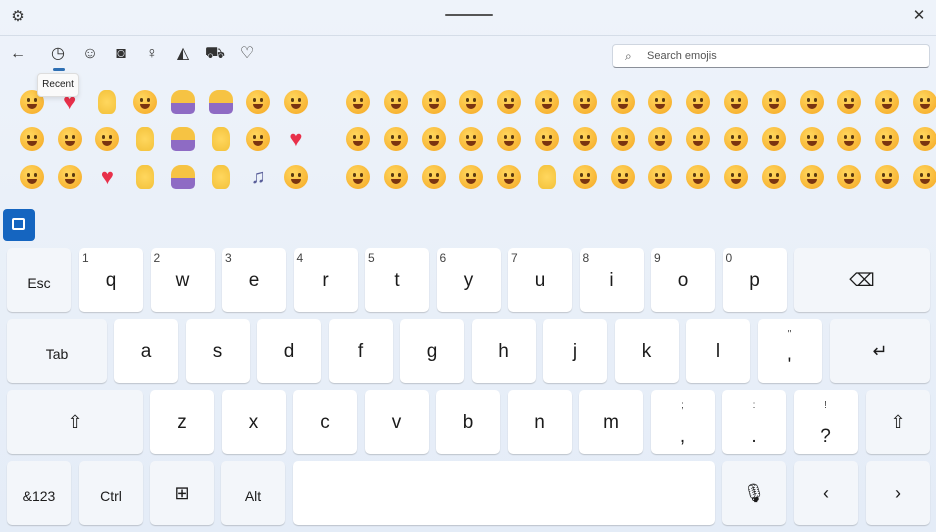 This screenshot has height=532, width=936. I want to click on key-r: 4r, so click(325, 280).